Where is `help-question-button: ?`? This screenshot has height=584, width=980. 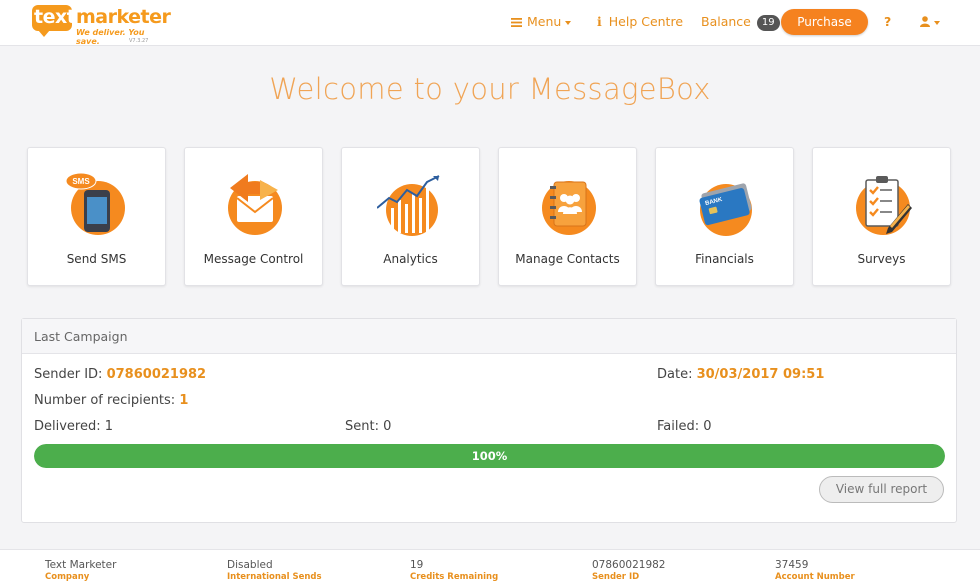
help-question-button: ? is located at coordinates (887, 22).